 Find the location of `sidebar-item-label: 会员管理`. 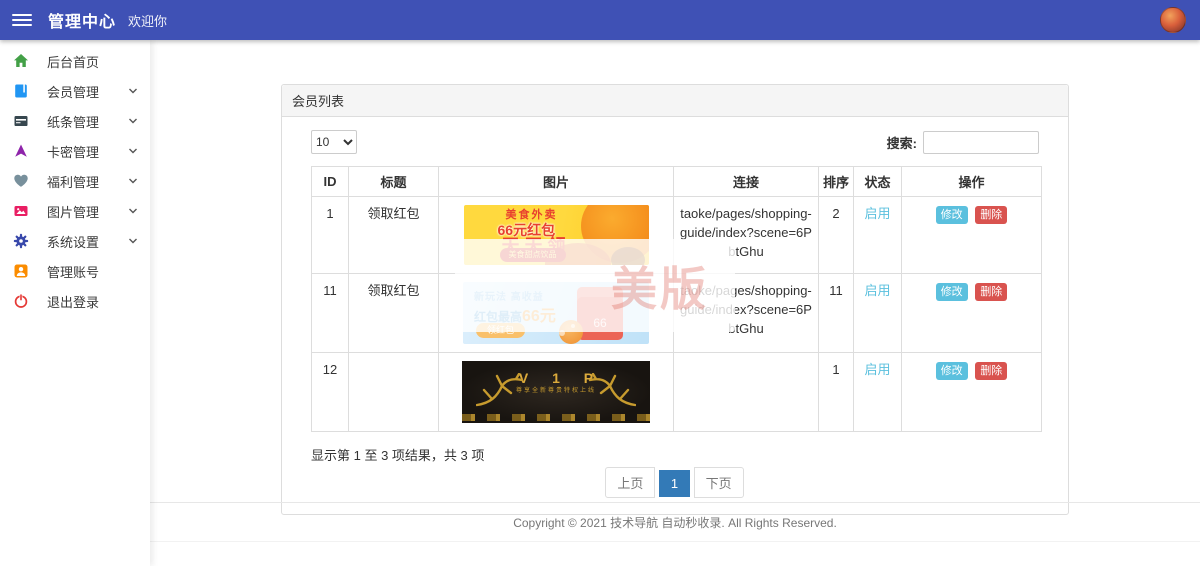

sidebar-item-label: 会员管理 is located at coordinates (73, 92).